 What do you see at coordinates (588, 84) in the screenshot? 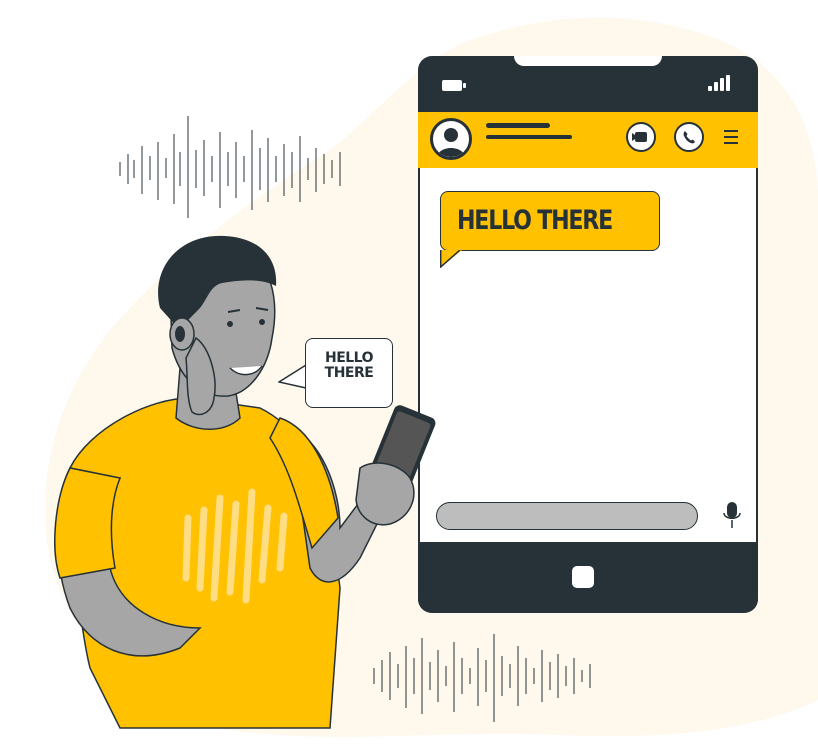
I see `status-bar` at bounding box center [588, 84].